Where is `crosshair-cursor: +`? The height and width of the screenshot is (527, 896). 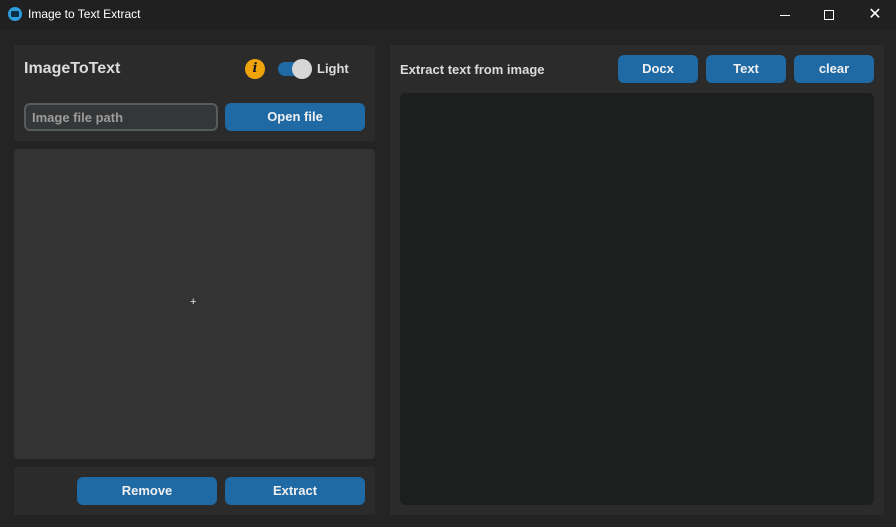
crosshair-cursor: + is located at coordinates (193, 302).